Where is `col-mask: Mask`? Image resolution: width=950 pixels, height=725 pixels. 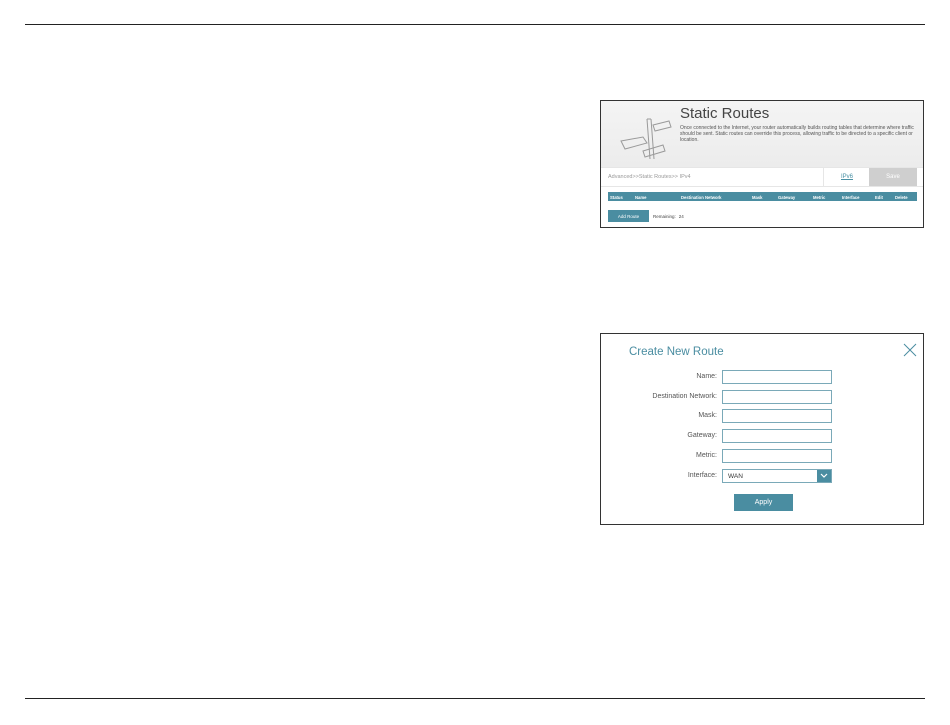 col-mask: Mask is located at coordinates (757, 197).